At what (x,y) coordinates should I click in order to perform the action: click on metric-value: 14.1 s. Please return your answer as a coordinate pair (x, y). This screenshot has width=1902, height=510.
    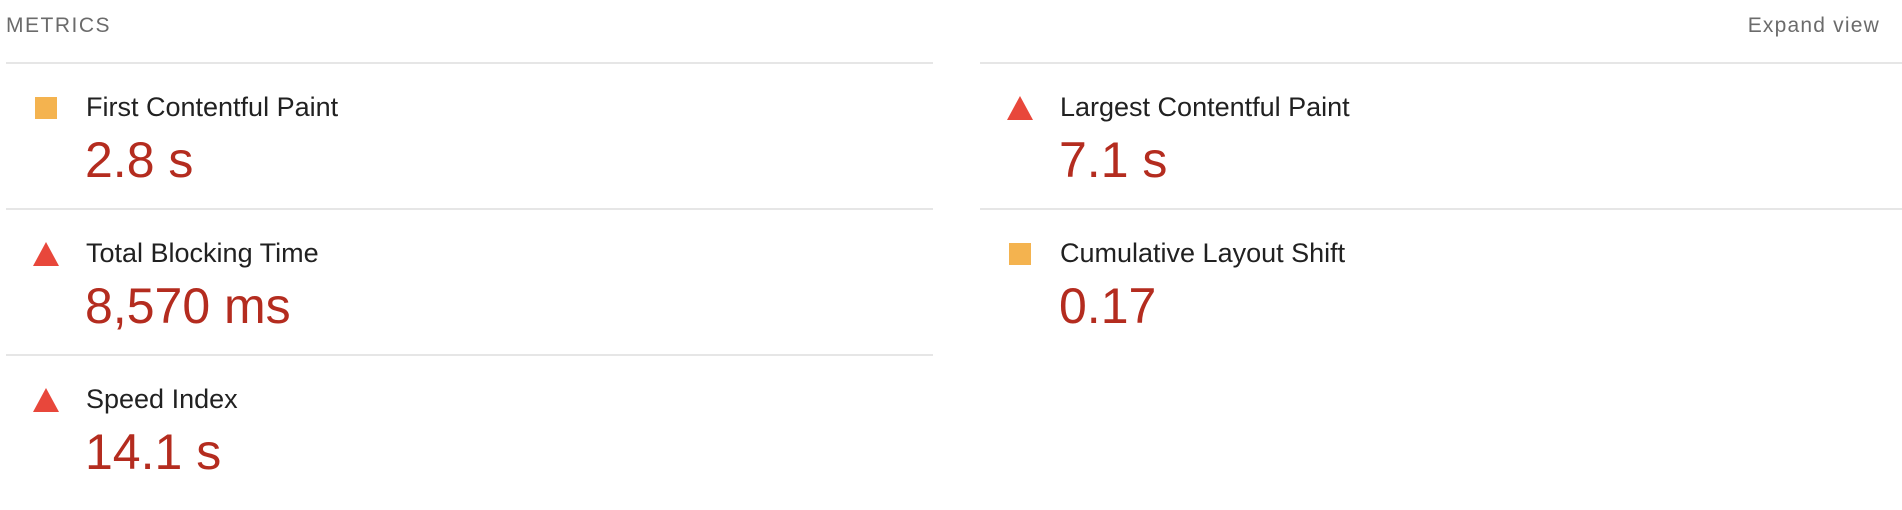
    Looking at the image, I should click on (153, 452).